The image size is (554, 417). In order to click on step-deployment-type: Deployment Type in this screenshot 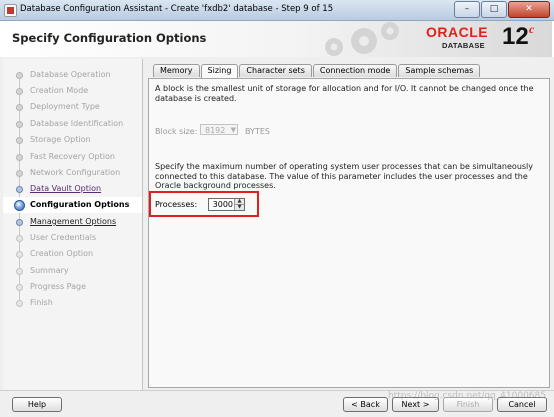, I will do `click(72, 107)`.